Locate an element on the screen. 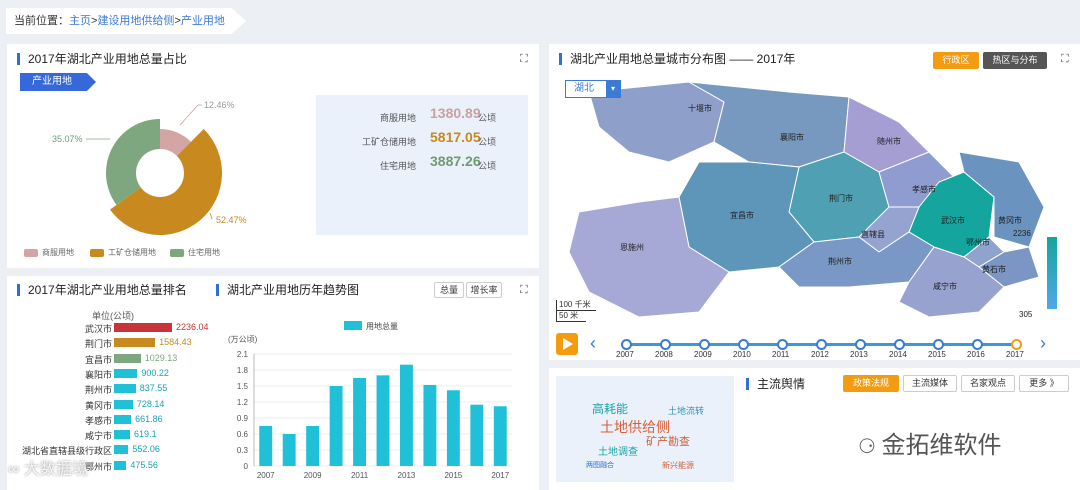 The image size is (1080, 490). slice-label-1: 12.46% is located at coordinates (219, 105).